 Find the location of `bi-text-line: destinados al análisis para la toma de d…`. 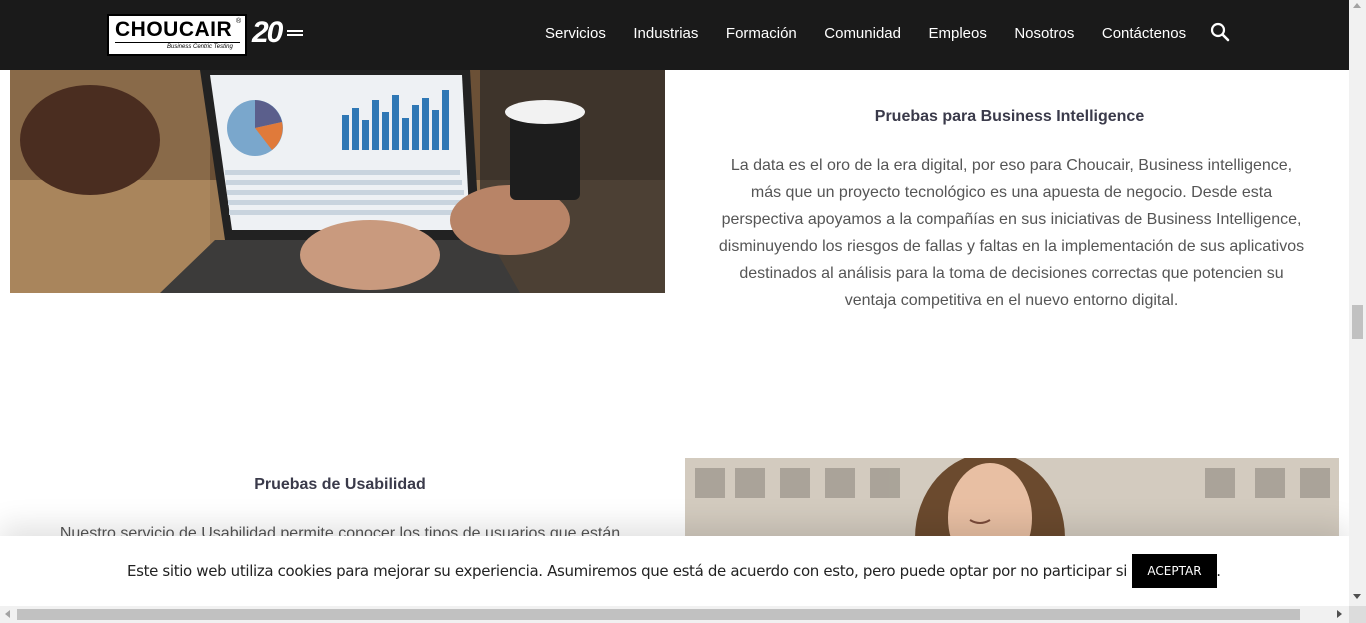

bi-text-line: destinados al análisis para la toma de d… is located at coordinates (1011, 273).